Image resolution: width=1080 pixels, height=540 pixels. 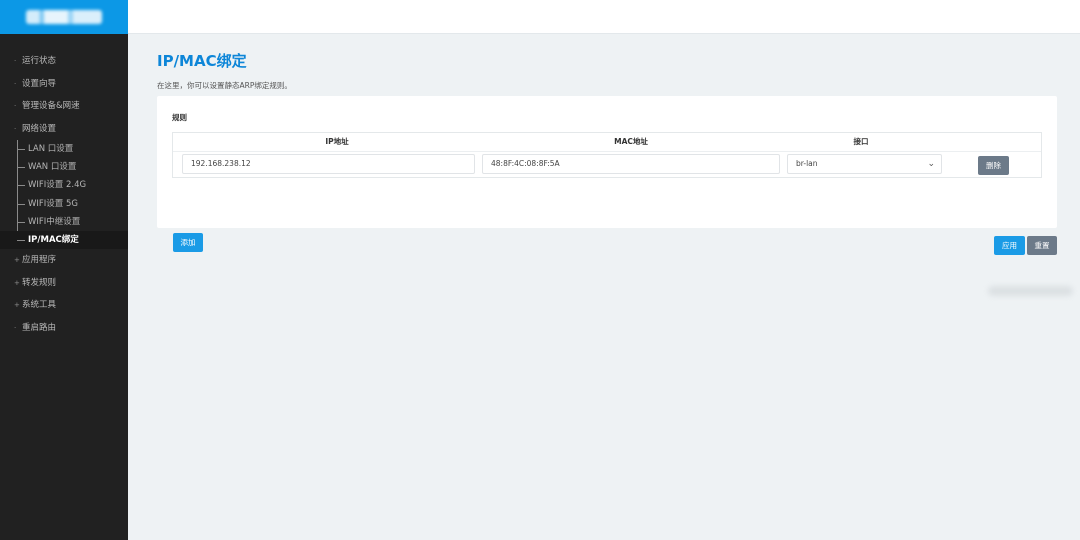 What do you see at coordinates (1009, 245) in the screenshot?
I see `apply-button: 应用` at bounding box center [1009, 245].